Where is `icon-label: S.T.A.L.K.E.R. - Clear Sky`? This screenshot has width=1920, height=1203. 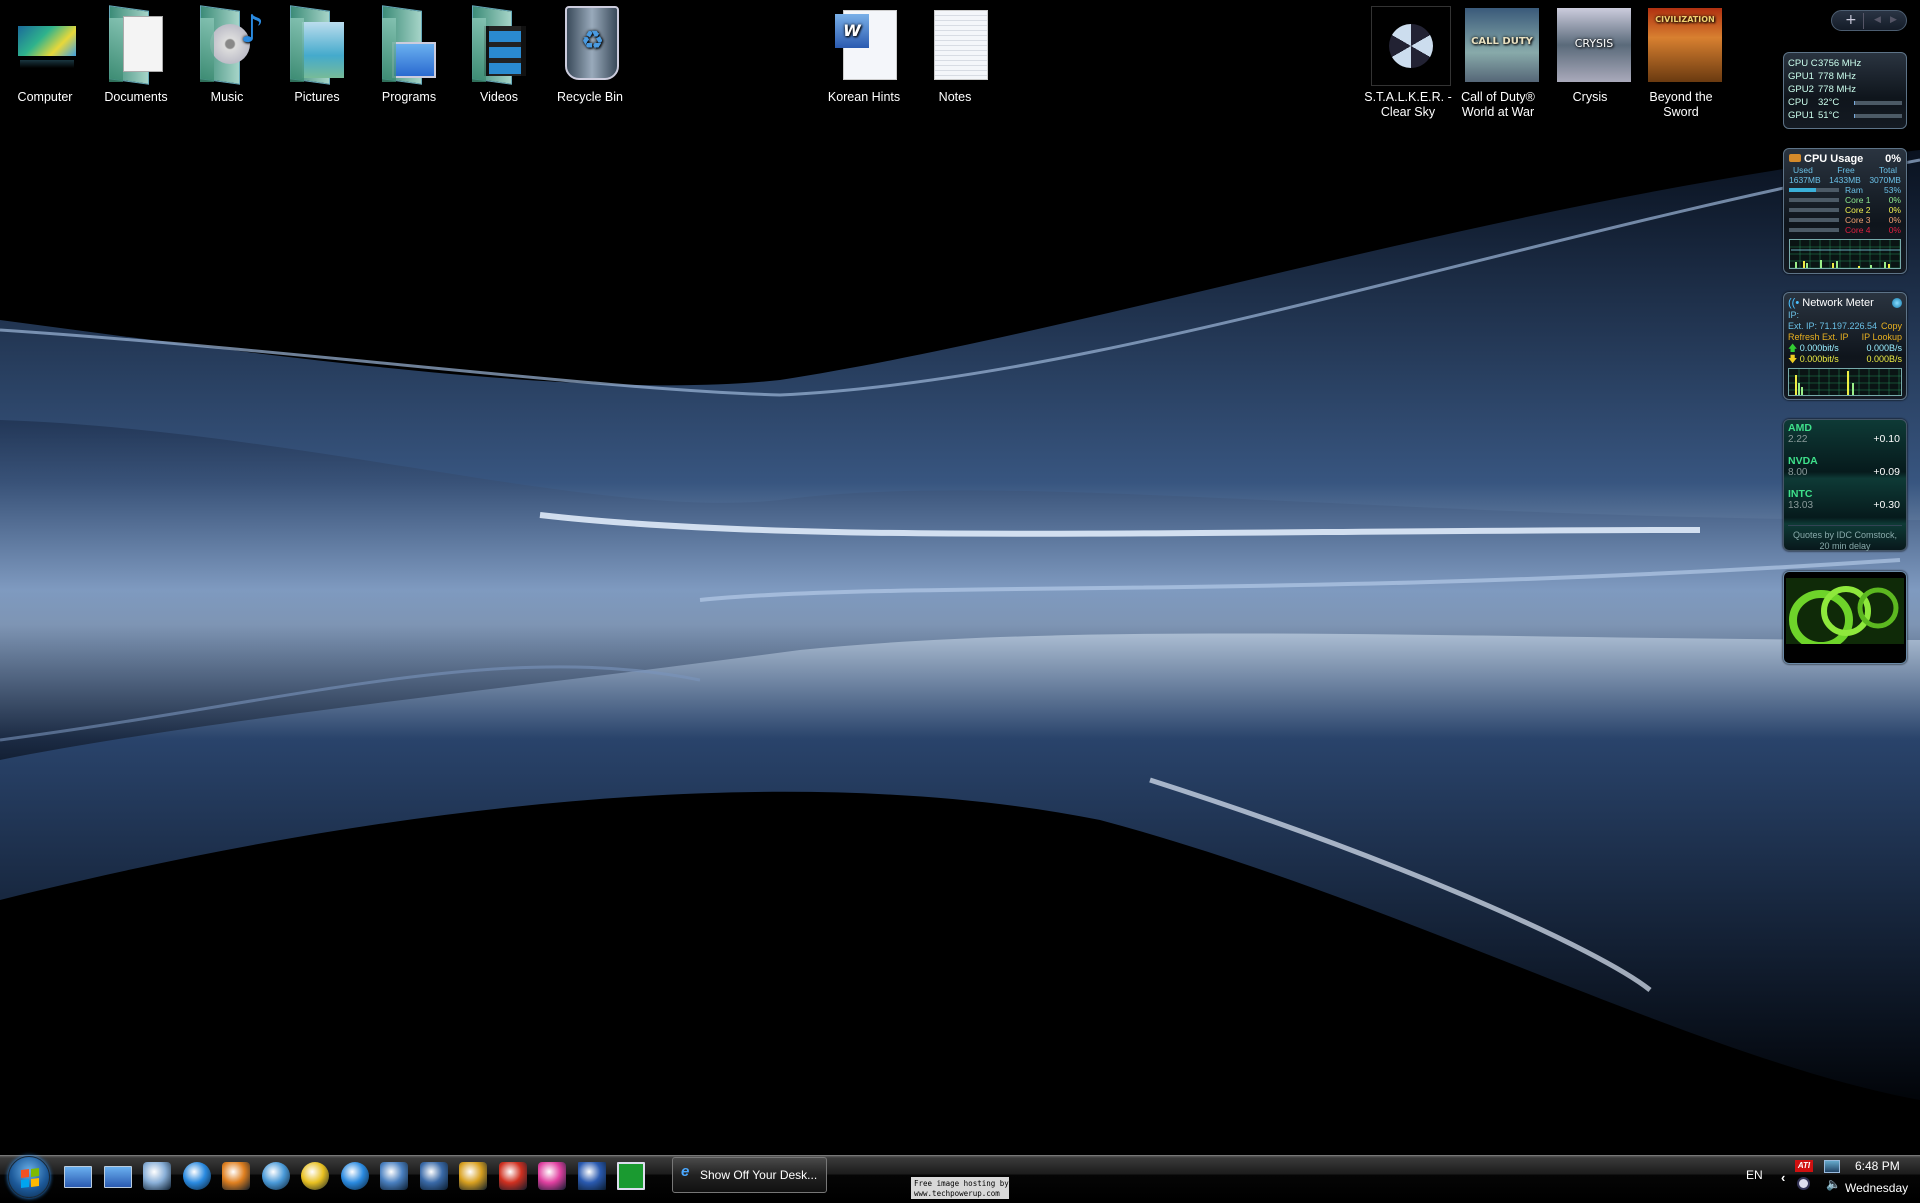
icon-label: S.T.A.L.K.E.R. - Clear Sky is located at coordinates (1408, 104).